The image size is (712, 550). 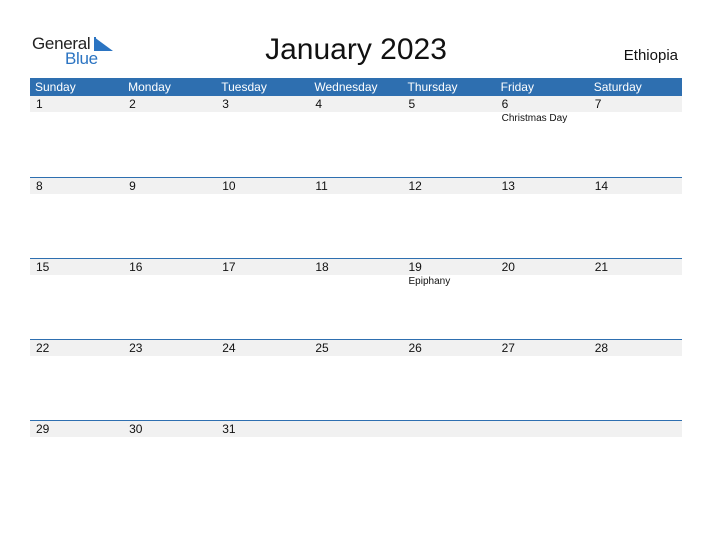 I want to click on day-number: 12, so click(x=415, y=186).